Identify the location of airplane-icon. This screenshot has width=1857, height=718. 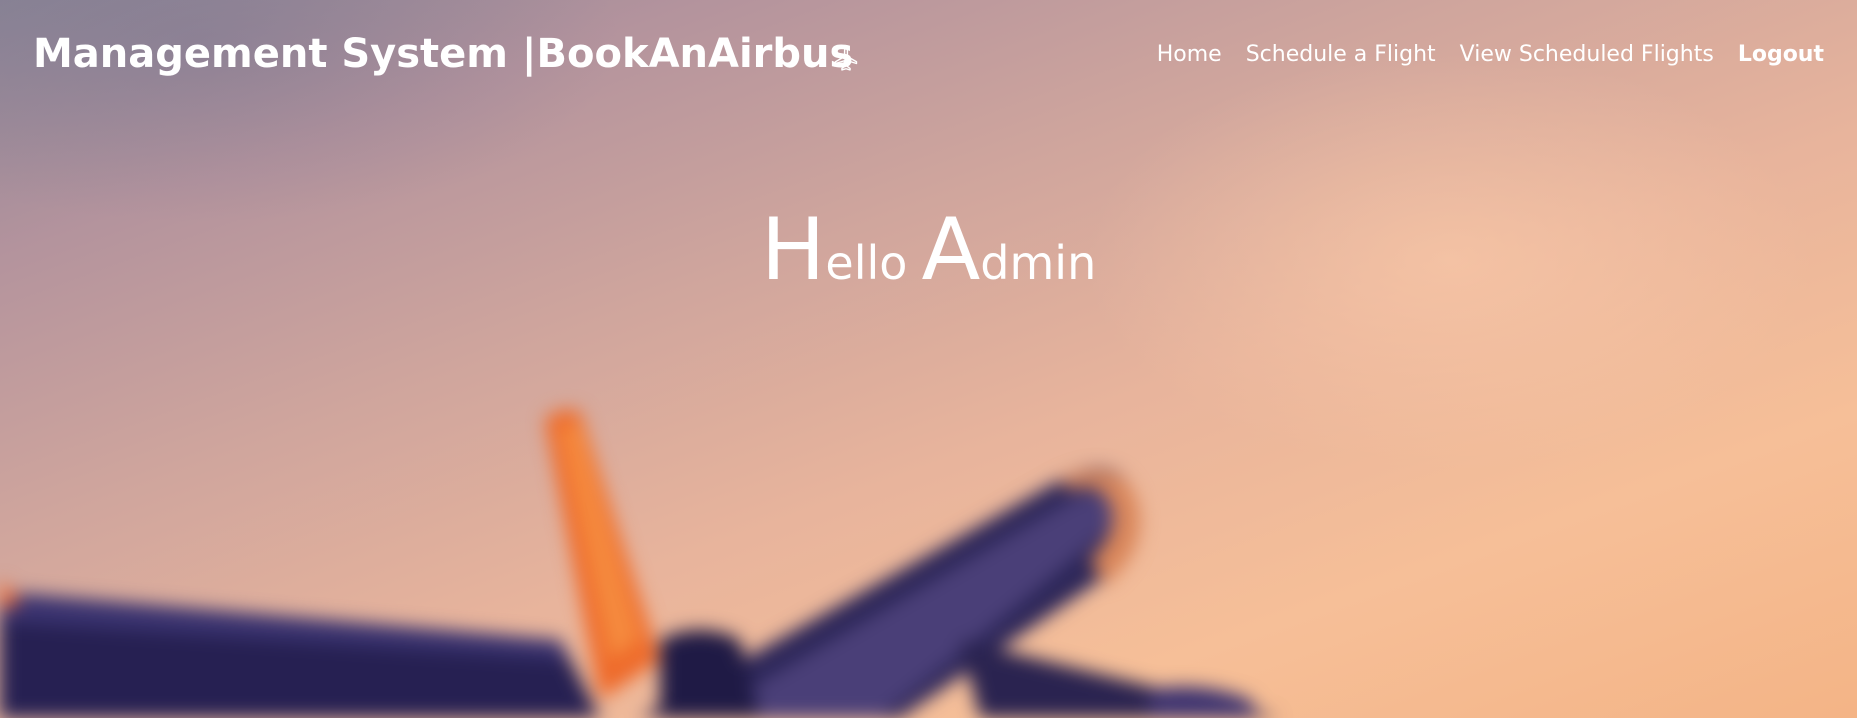
(846, 59).